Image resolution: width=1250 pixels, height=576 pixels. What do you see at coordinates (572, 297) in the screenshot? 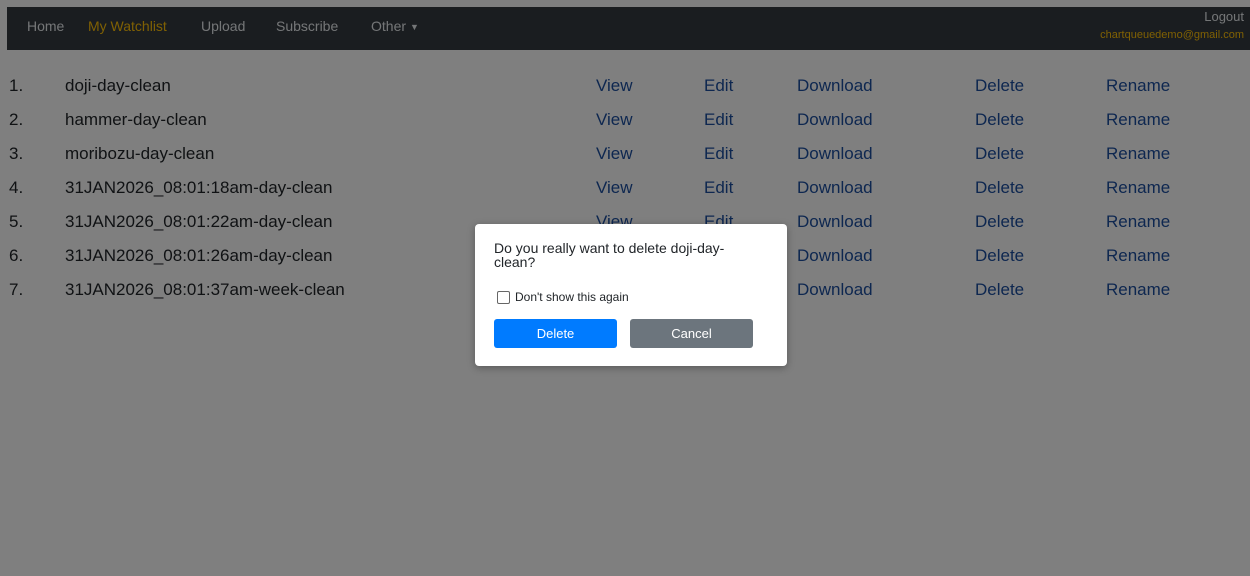
I see `dont-show-again-label: Don't show this again` at bounding box center [572, 297].